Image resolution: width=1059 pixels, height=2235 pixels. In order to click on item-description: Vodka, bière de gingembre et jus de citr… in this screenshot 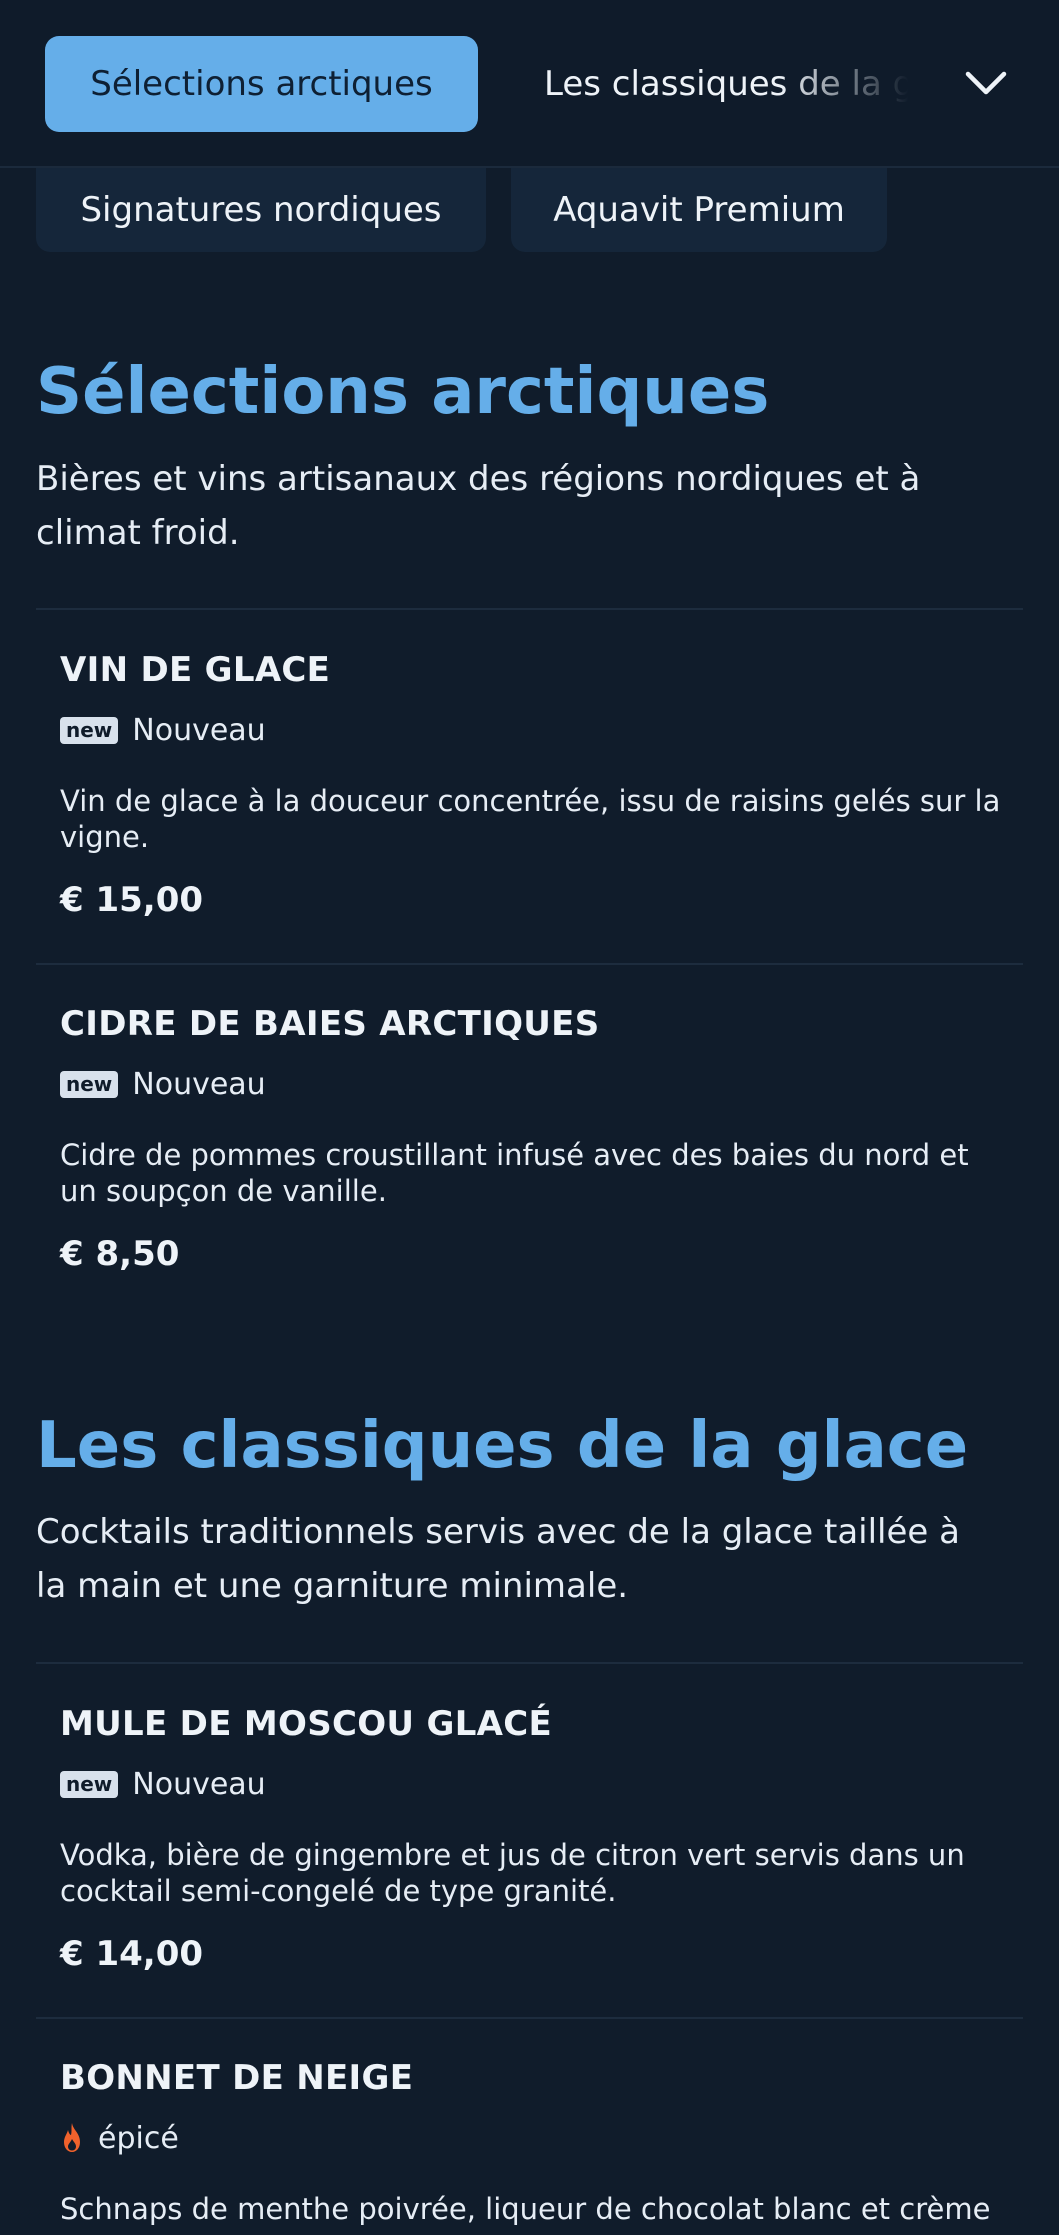, I will do `click(512, 1873)`.